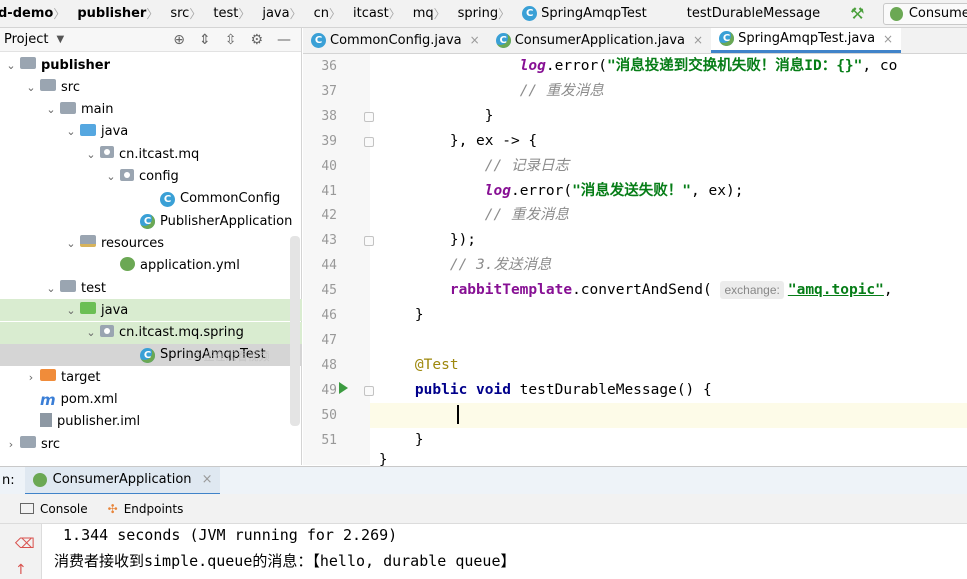 Image resolution: width=967 pixels, height=579 pixels. What do you see at coordinates (329, 440) in the screenshot?
I see `line-number: 51` at bounding box center [329, 440].